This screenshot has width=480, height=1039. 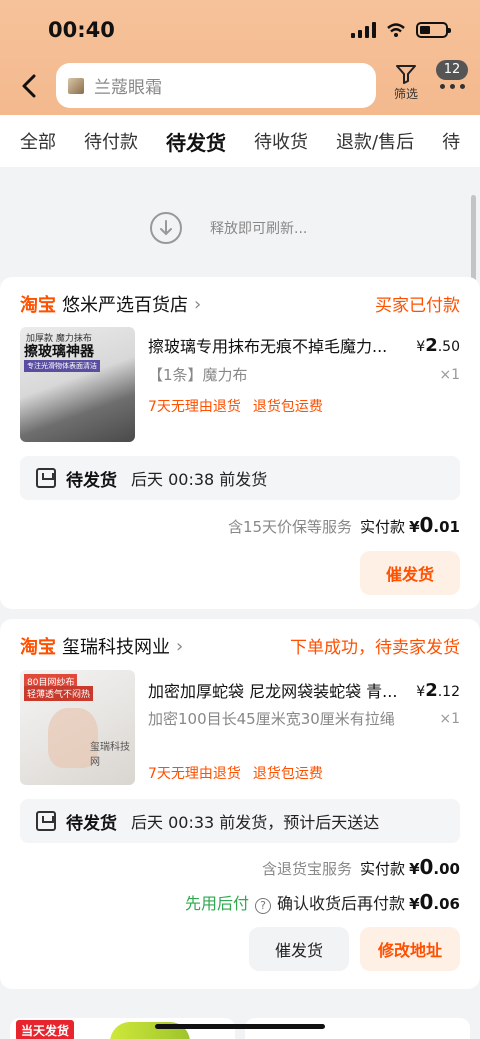 I want to click on product-sku: 【1条】魔力布, so click(x=198, y=375).